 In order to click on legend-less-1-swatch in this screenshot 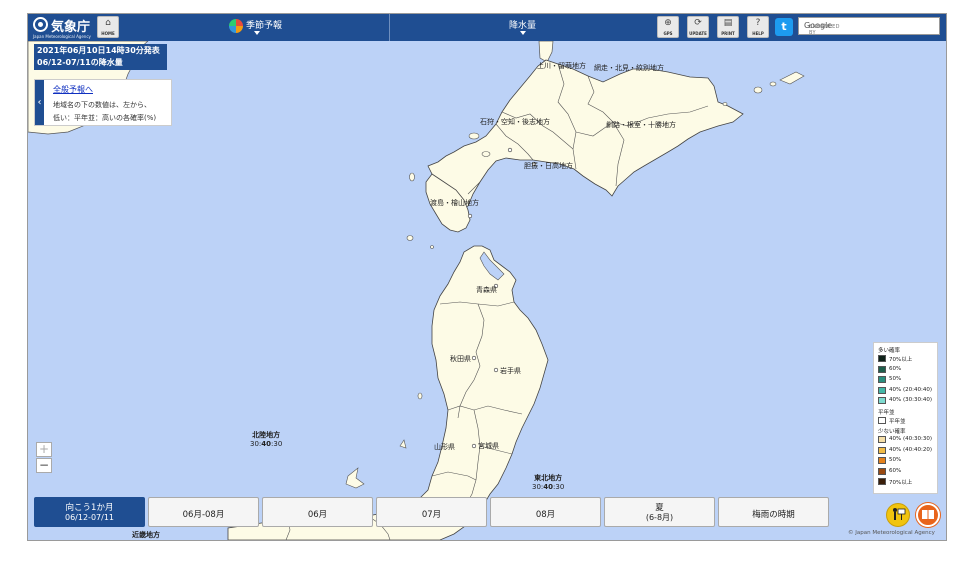, I will do `click(882, 450)`.